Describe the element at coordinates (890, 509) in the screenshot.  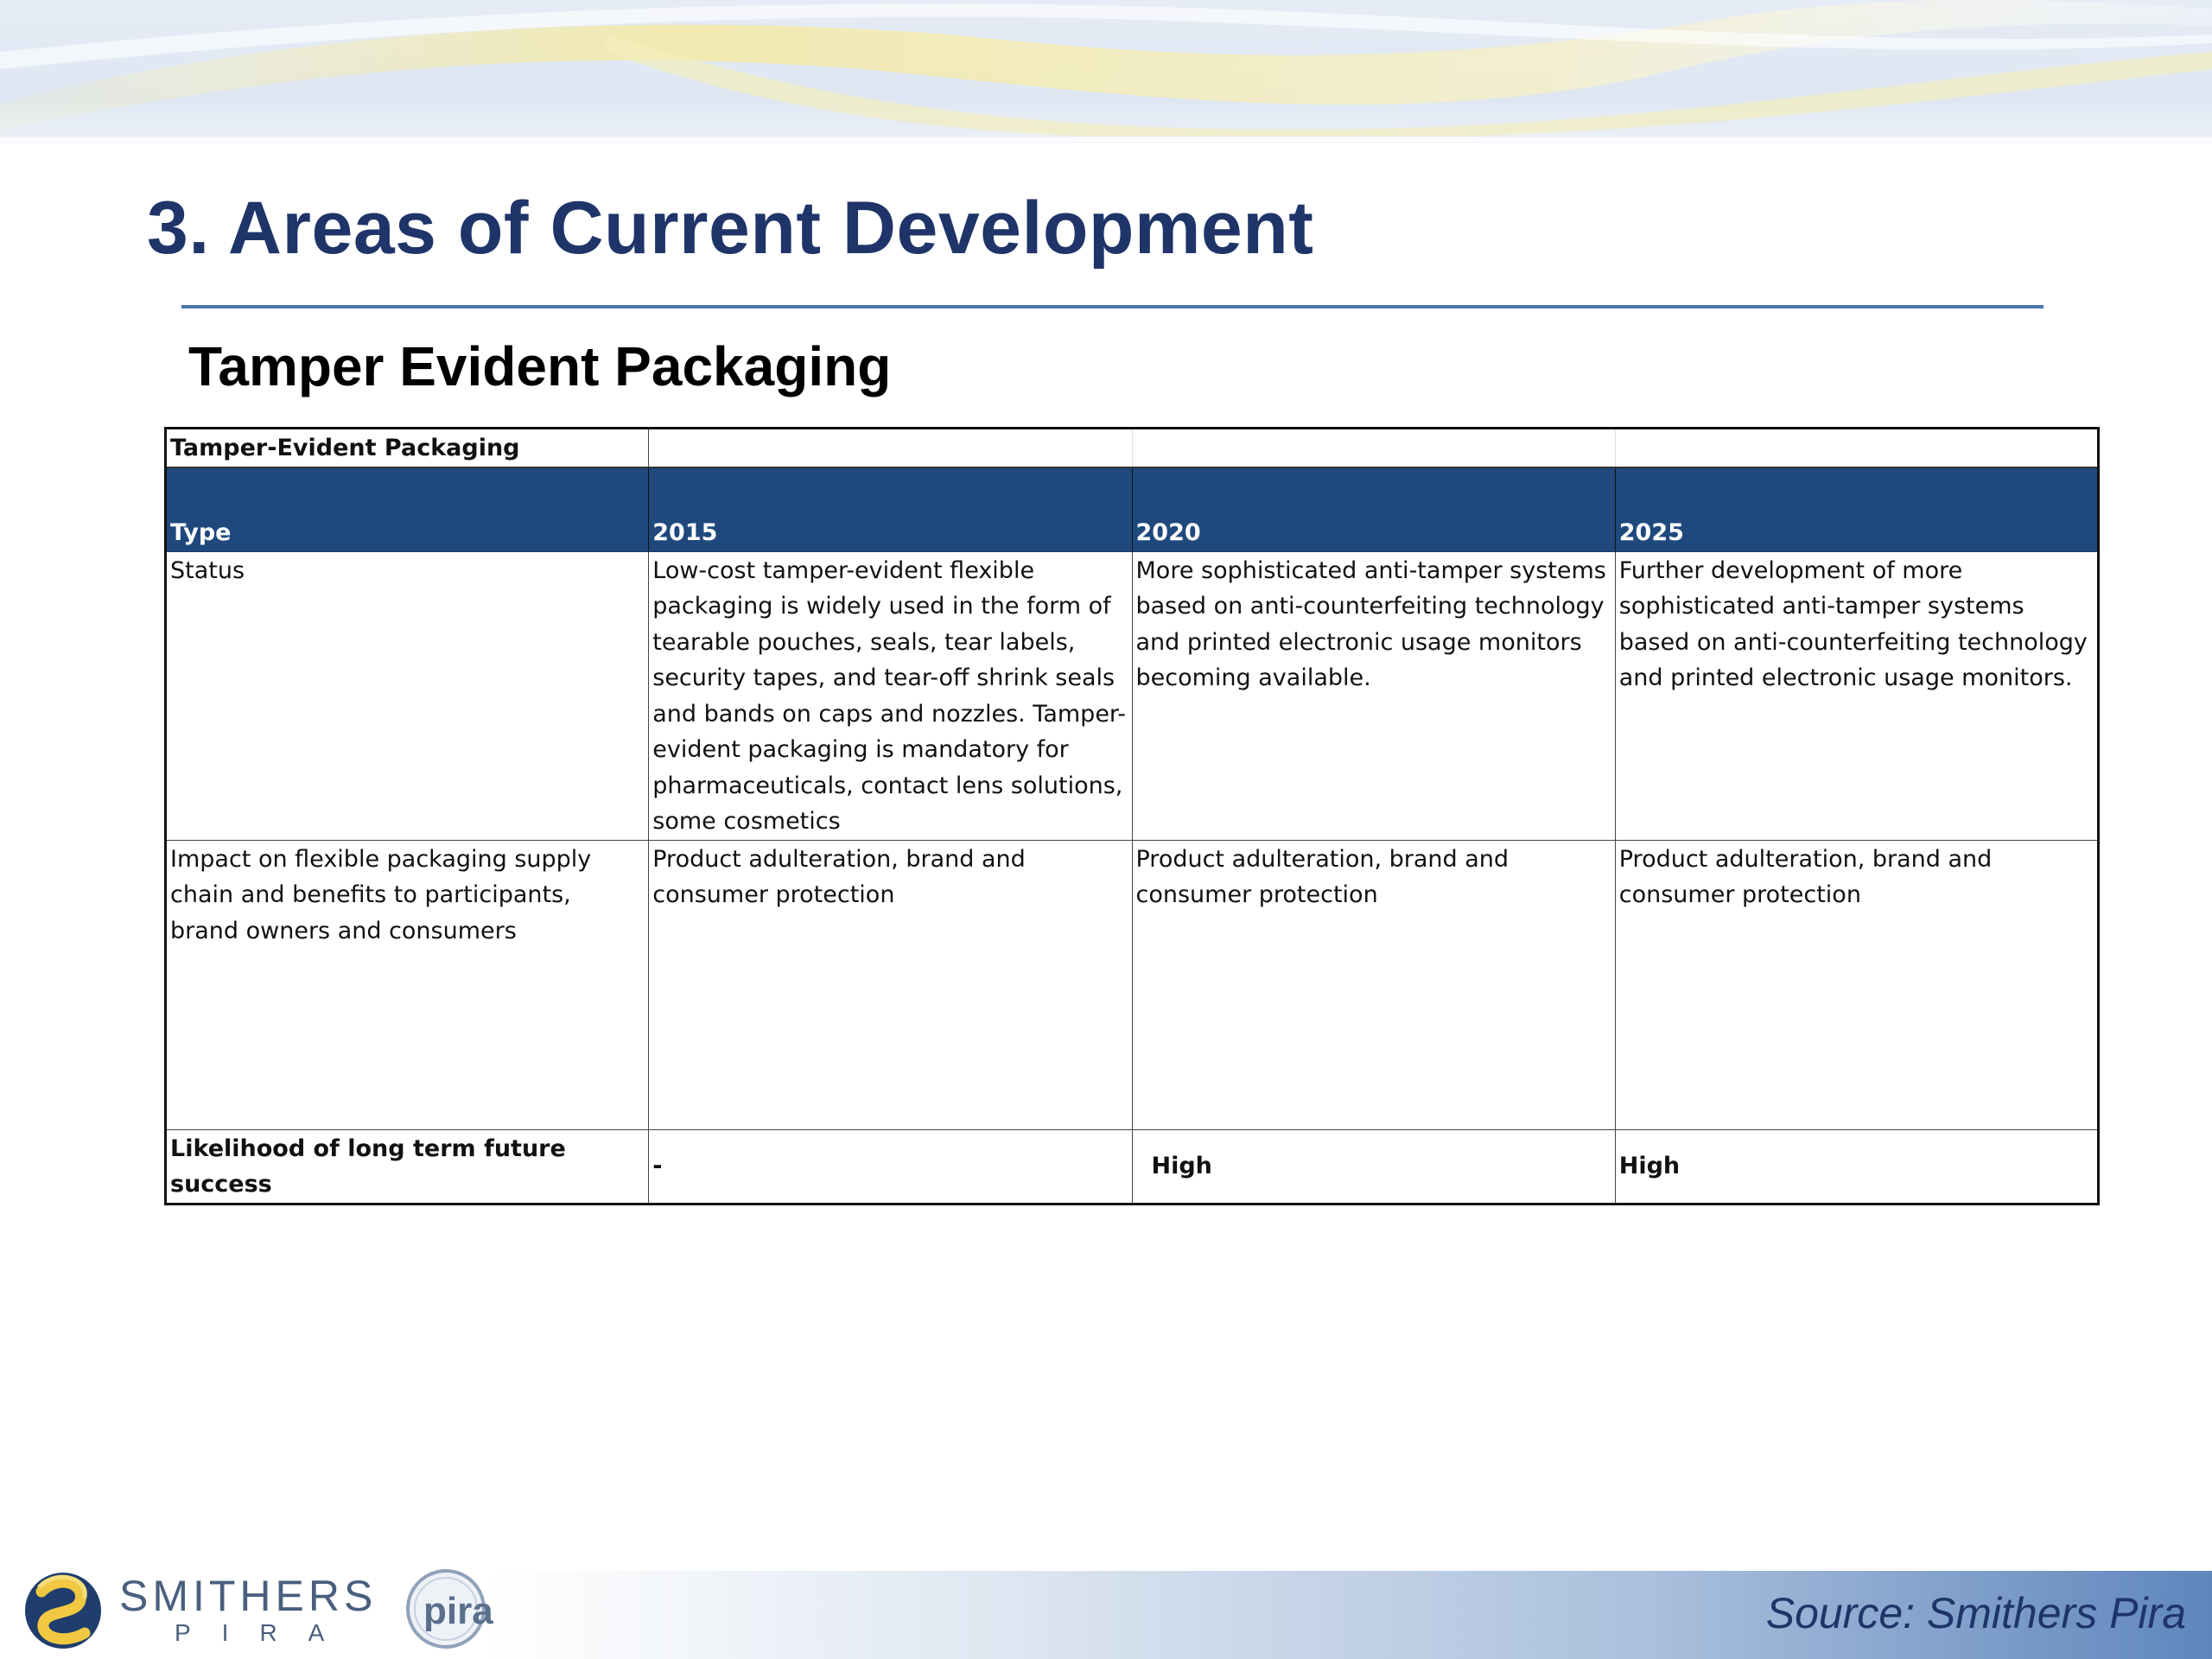
I see `header-2015: 2015` at that location.